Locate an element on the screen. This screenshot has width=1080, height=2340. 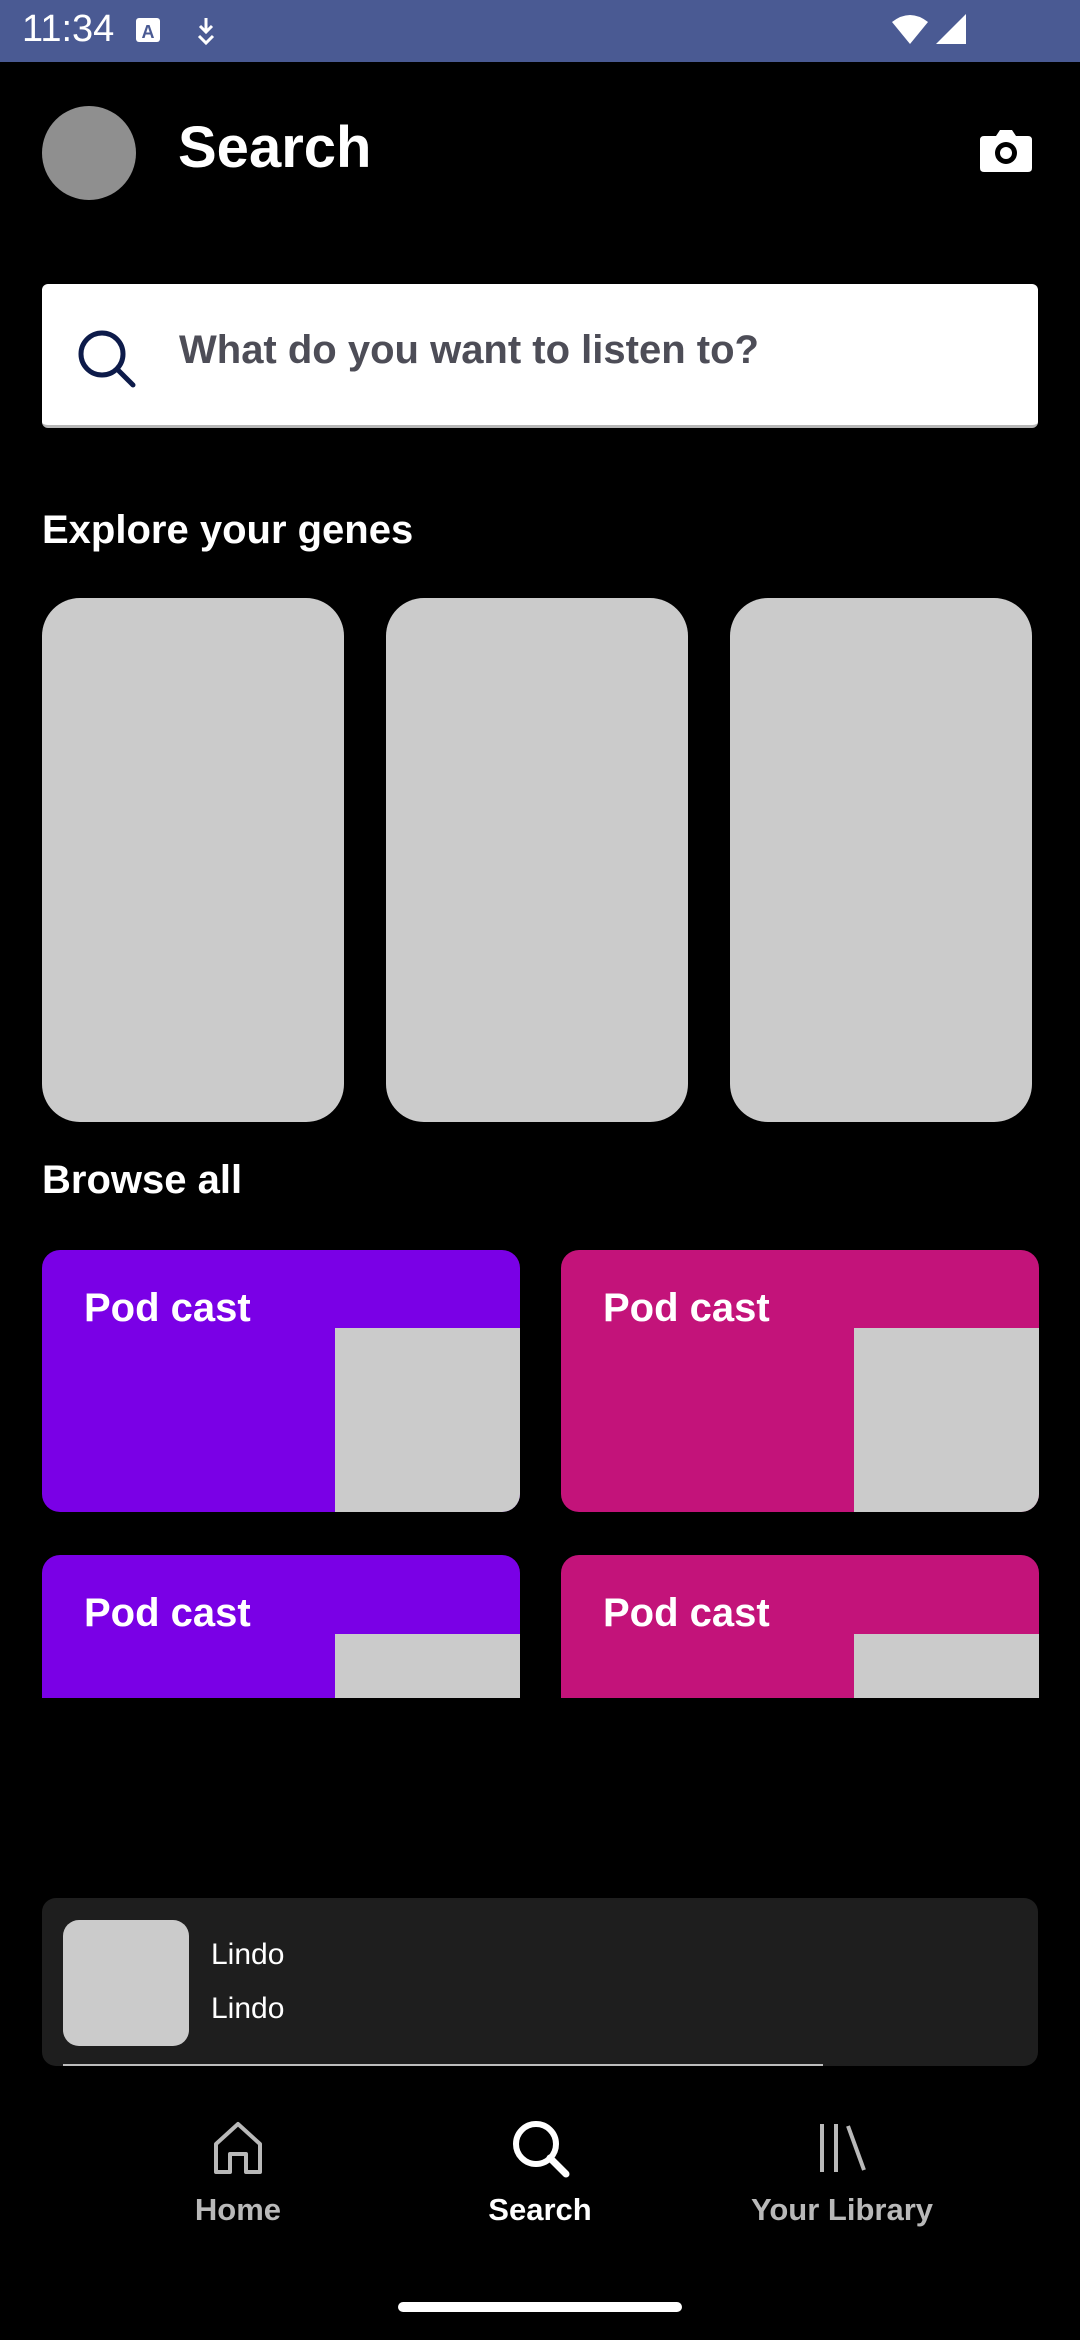
nav-library: Your Library is located at coordinates (842, 2159).